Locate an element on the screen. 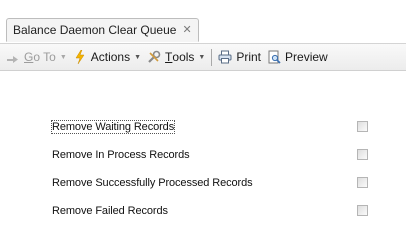  actions-label: Actions is located at coordinates (110, 57).